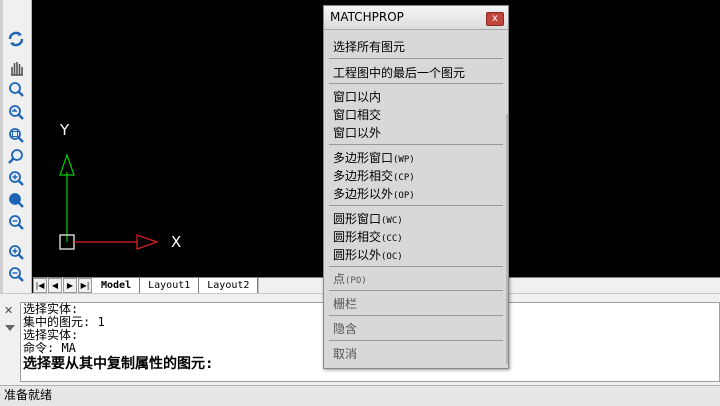  Describe the element at coordinates (416, 18) in the screenshot. I see `popup-title-bar: MATCHPROP x` at that location.